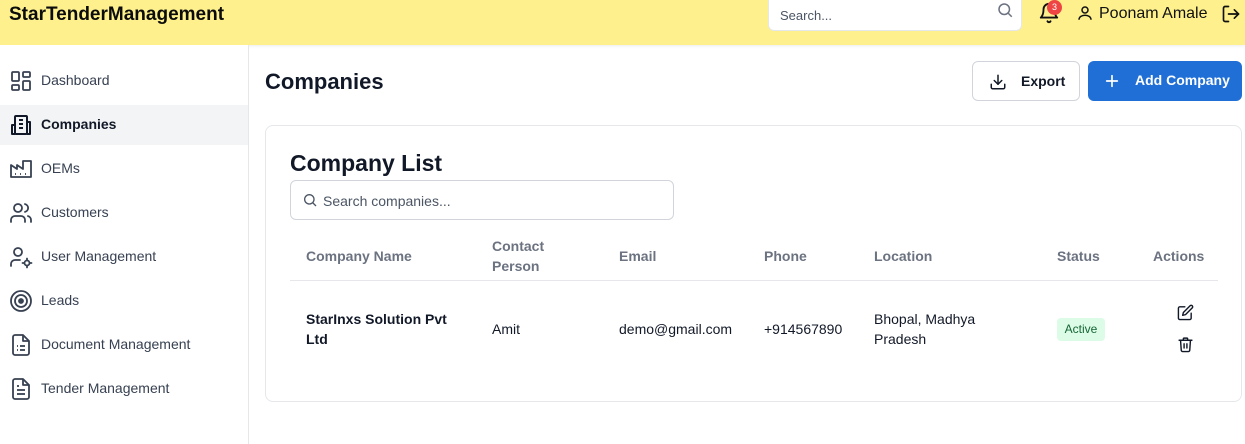  Describe the element at coordinates (124, 169) in the screenshot. I see `sidebar-item-oems: OEMs` at that location.